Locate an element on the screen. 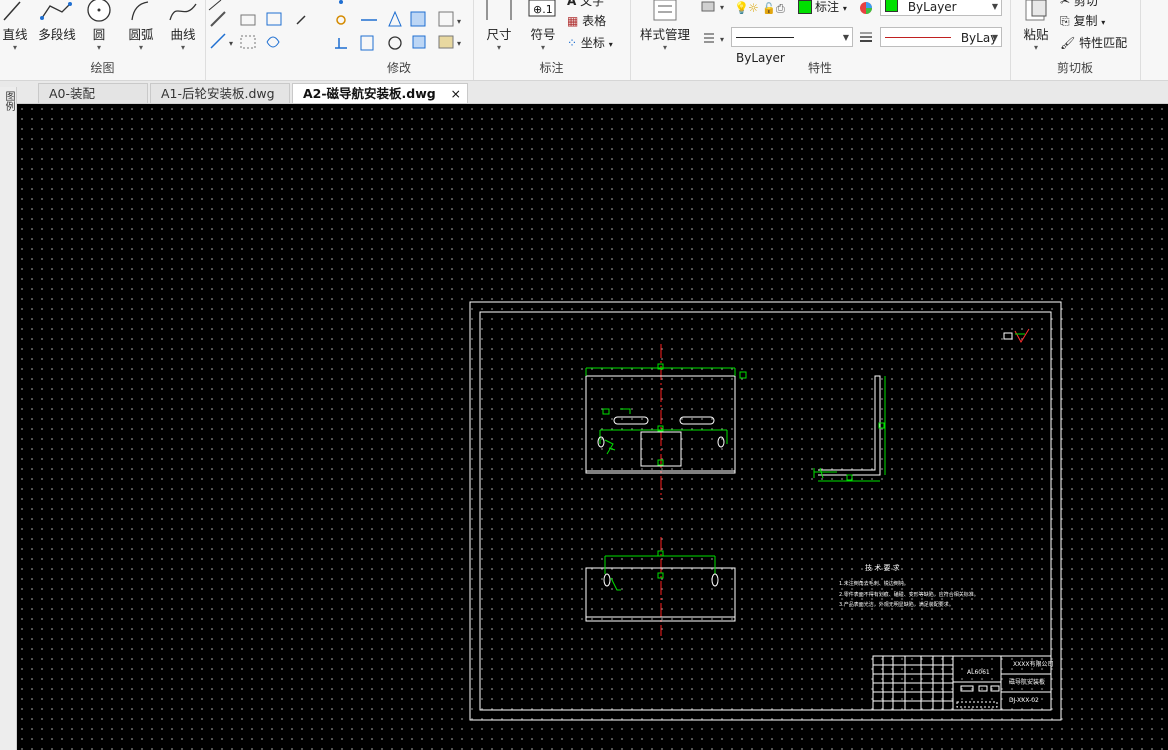 The height and width of the screenshot is (750, 1168). text-tool: A 文字 is located at coordinates (585, 4).